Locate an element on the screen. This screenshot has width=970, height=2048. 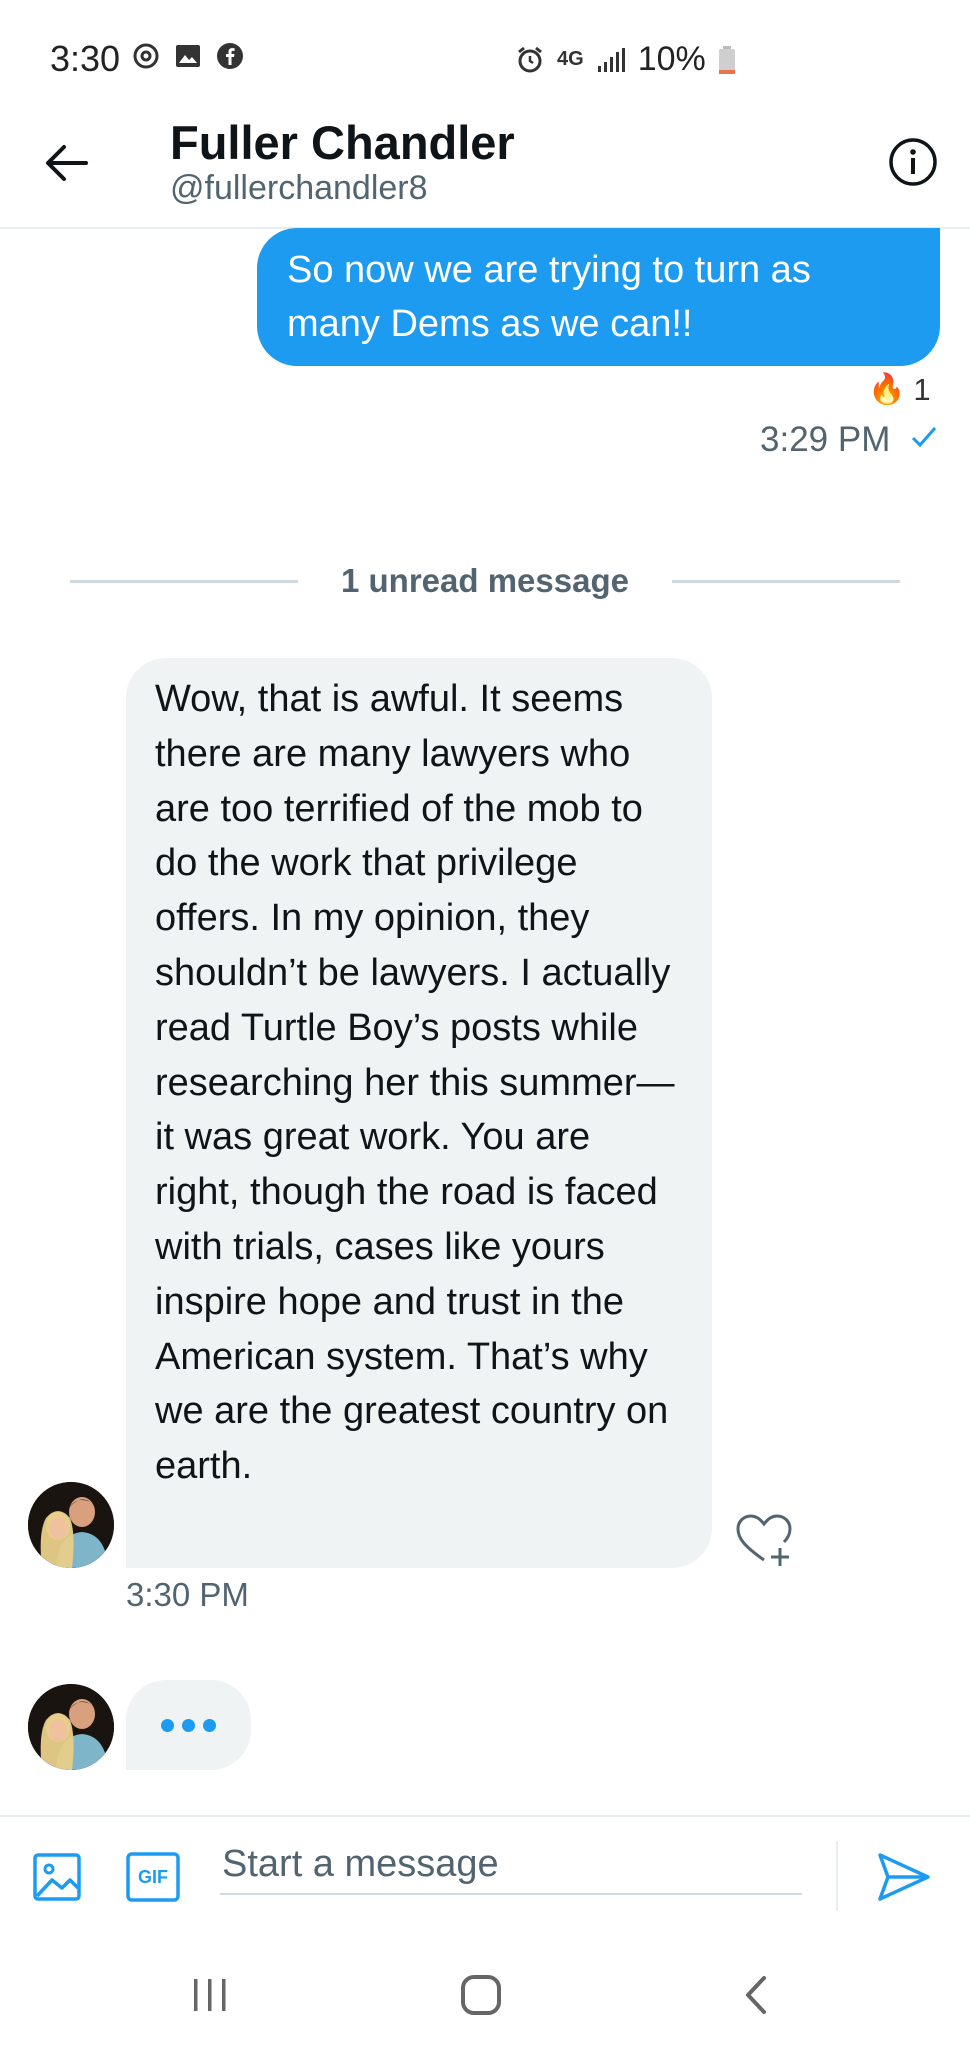
system-icons: 4G 10% is located at coordinates (625, 59).